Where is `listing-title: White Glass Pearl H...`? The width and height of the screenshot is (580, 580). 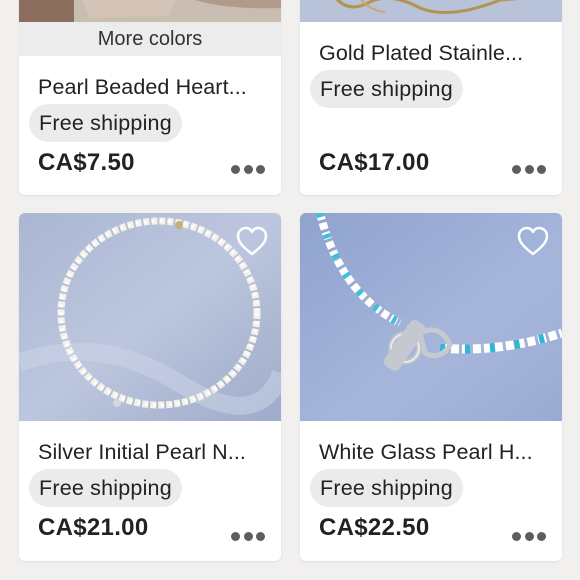 listing-title: White Glass Pearl H... is located at coordinates (435, 452).